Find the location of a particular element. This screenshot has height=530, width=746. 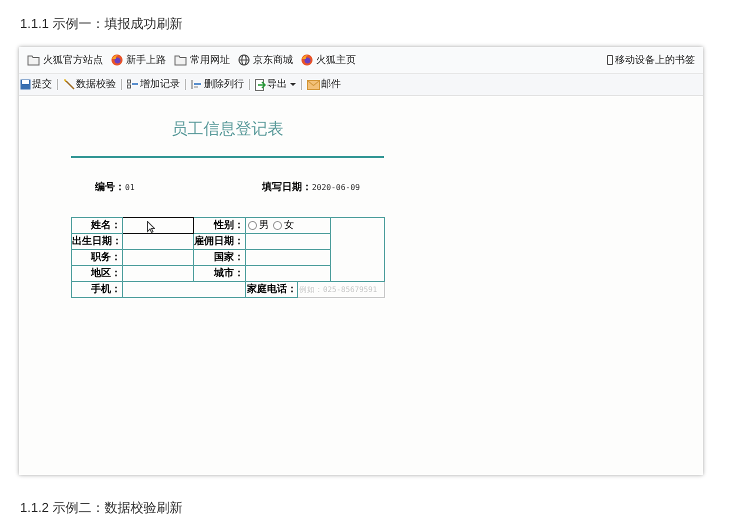

envelope-icon is located at coordinates (313, 85).